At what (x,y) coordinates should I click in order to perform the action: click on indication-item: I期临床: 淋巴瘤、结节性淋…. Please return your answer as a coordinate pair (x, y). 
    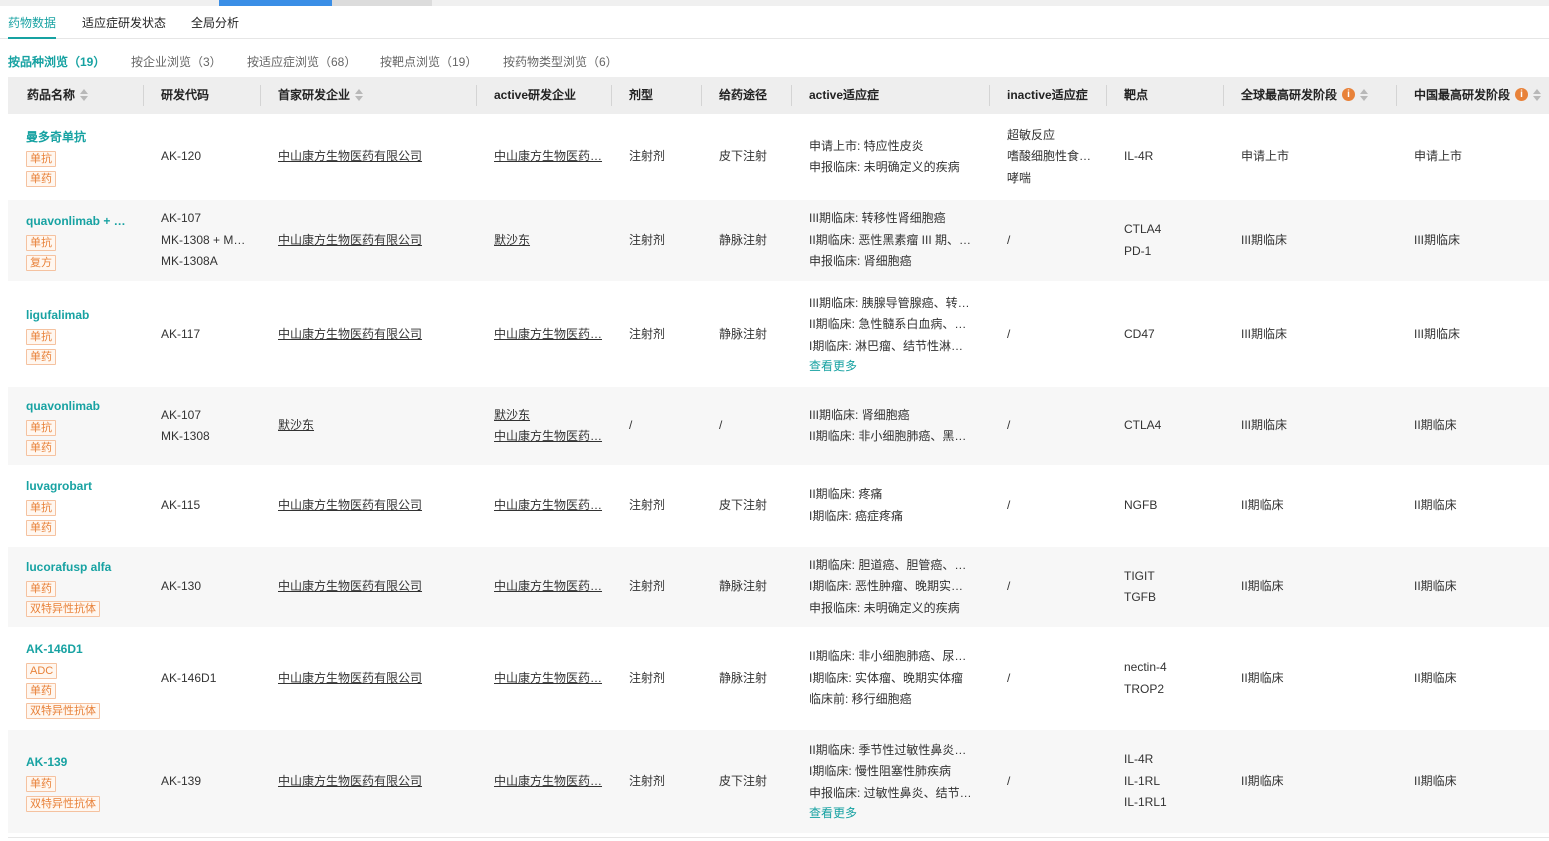
    Looking at the image, I should click on (894, 347).